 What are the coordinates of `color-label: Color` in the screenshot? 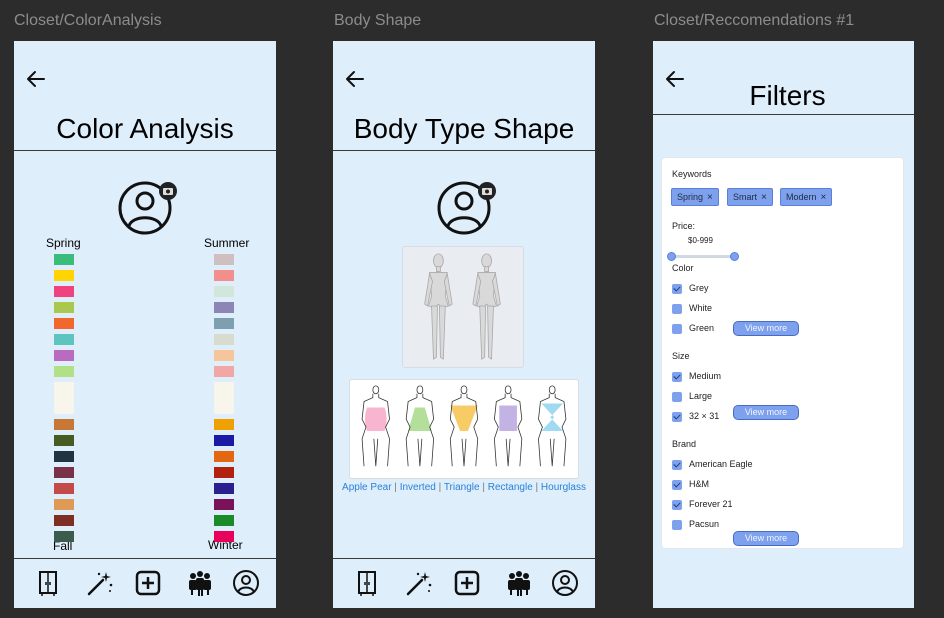 It's located at (683, 268).